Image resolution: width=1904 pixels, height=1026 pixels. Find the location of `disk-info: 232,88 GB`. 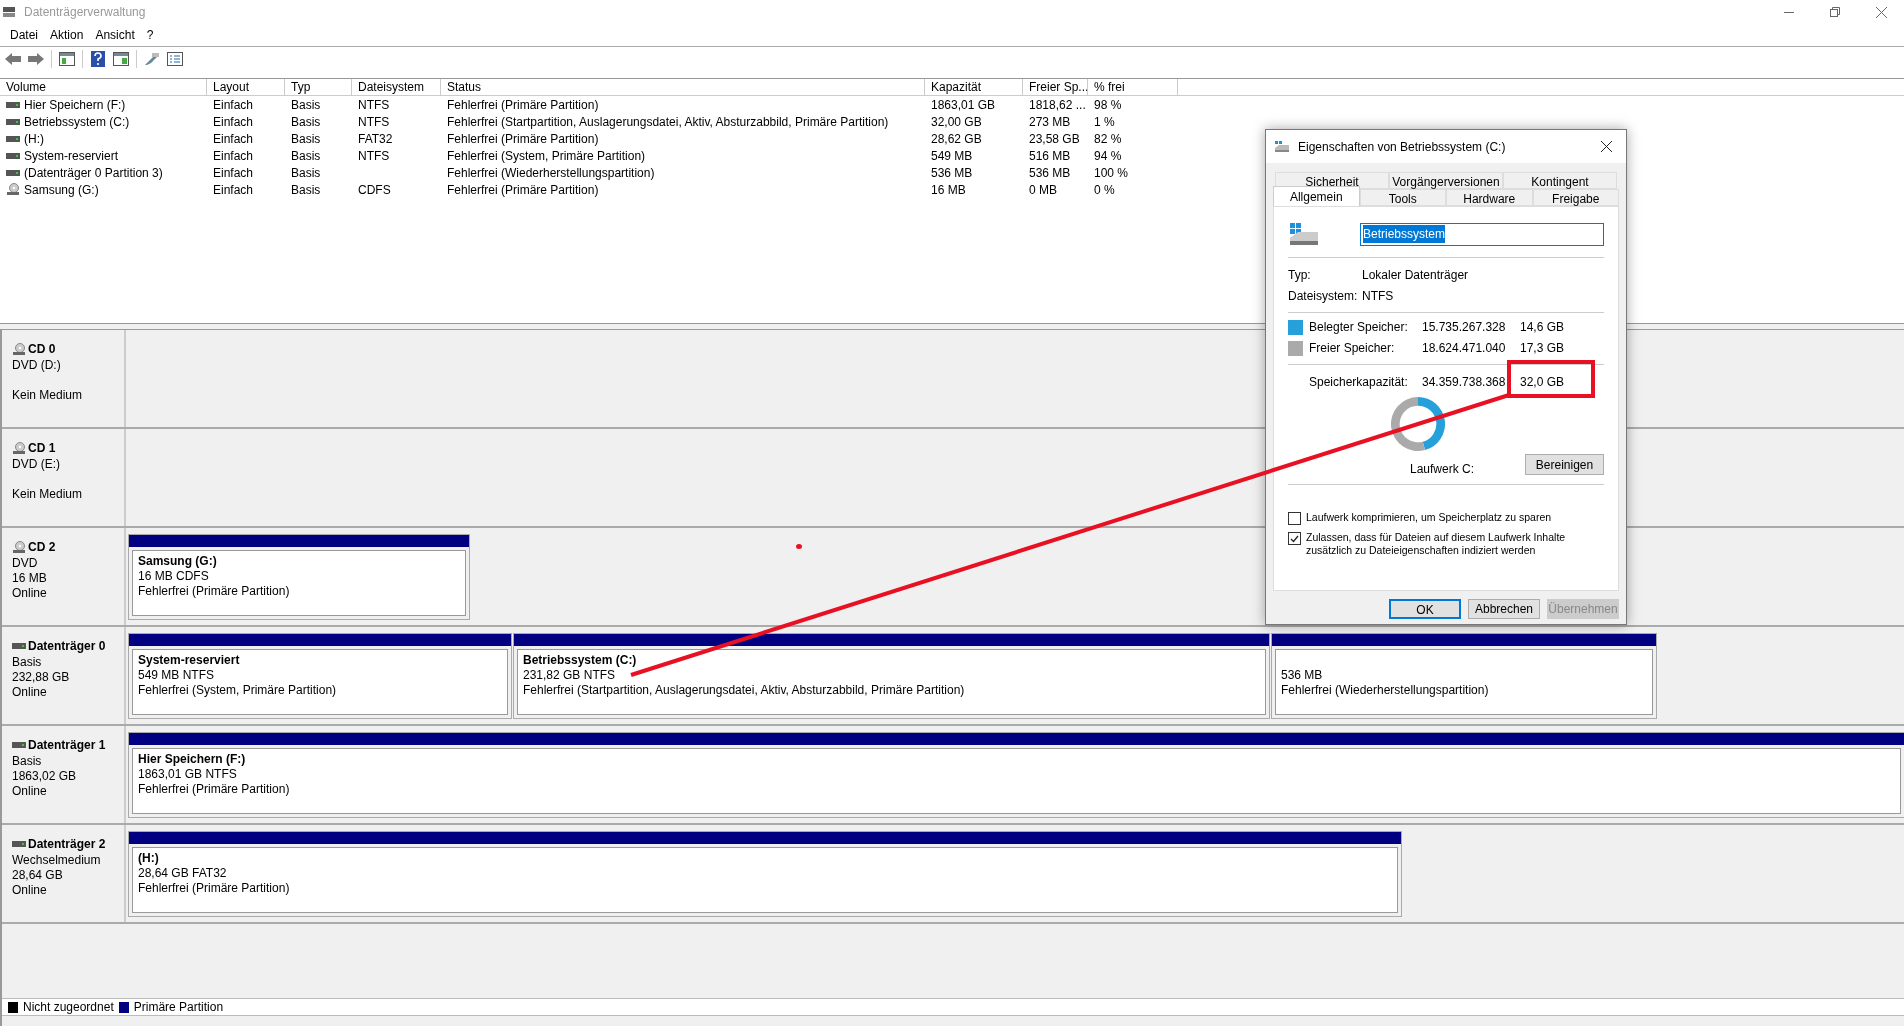

disk-info: 232,88 GB is located at coordinates (41, 677).